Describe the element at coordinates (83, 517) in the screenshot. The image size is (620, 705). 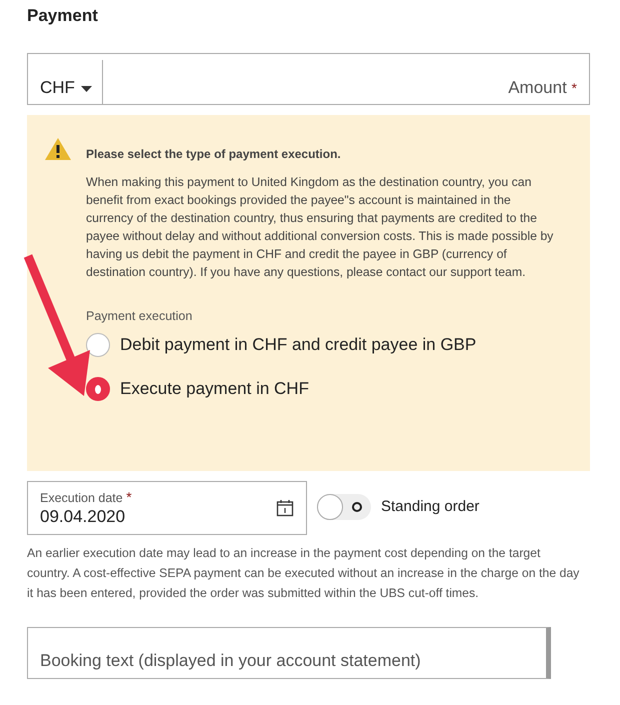
I see `date-value: 09.04.2020` at that location.